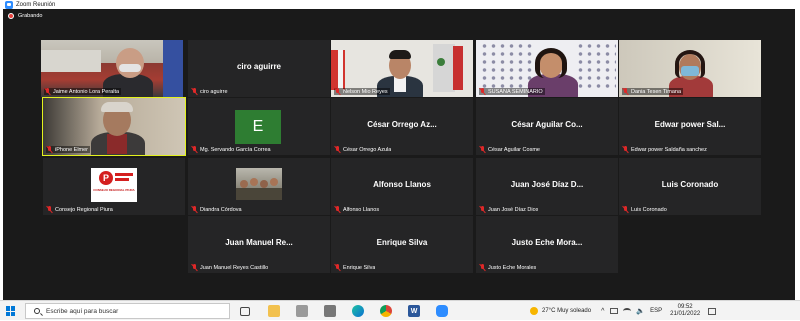 This screenshot has width=800, height=321. I want to click on logo-text: CONSEJO REGIONAL PIURA, so click(114, 190).